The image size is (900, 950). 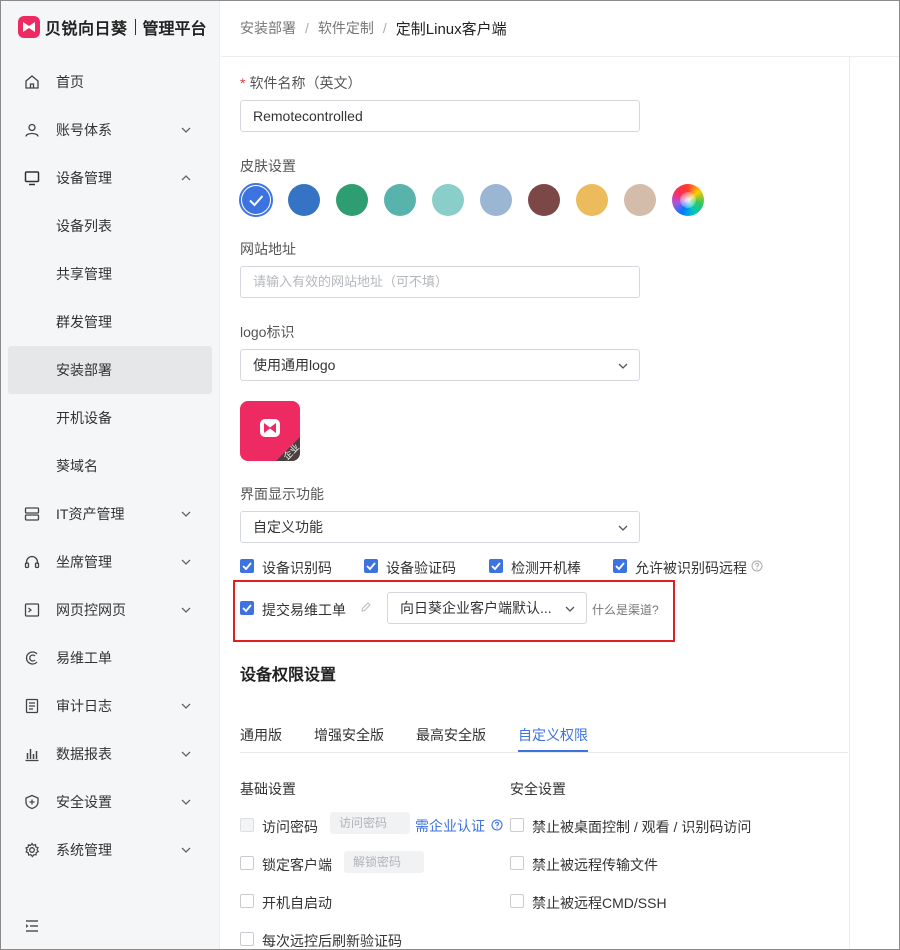 I want to click on sidebar-item-label: 共享管理, so click(x=84, y=274).